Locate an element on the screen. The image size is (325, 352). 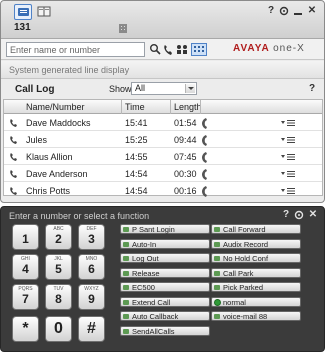
feature-button: Auto-In is located at coordinates (165, 244).